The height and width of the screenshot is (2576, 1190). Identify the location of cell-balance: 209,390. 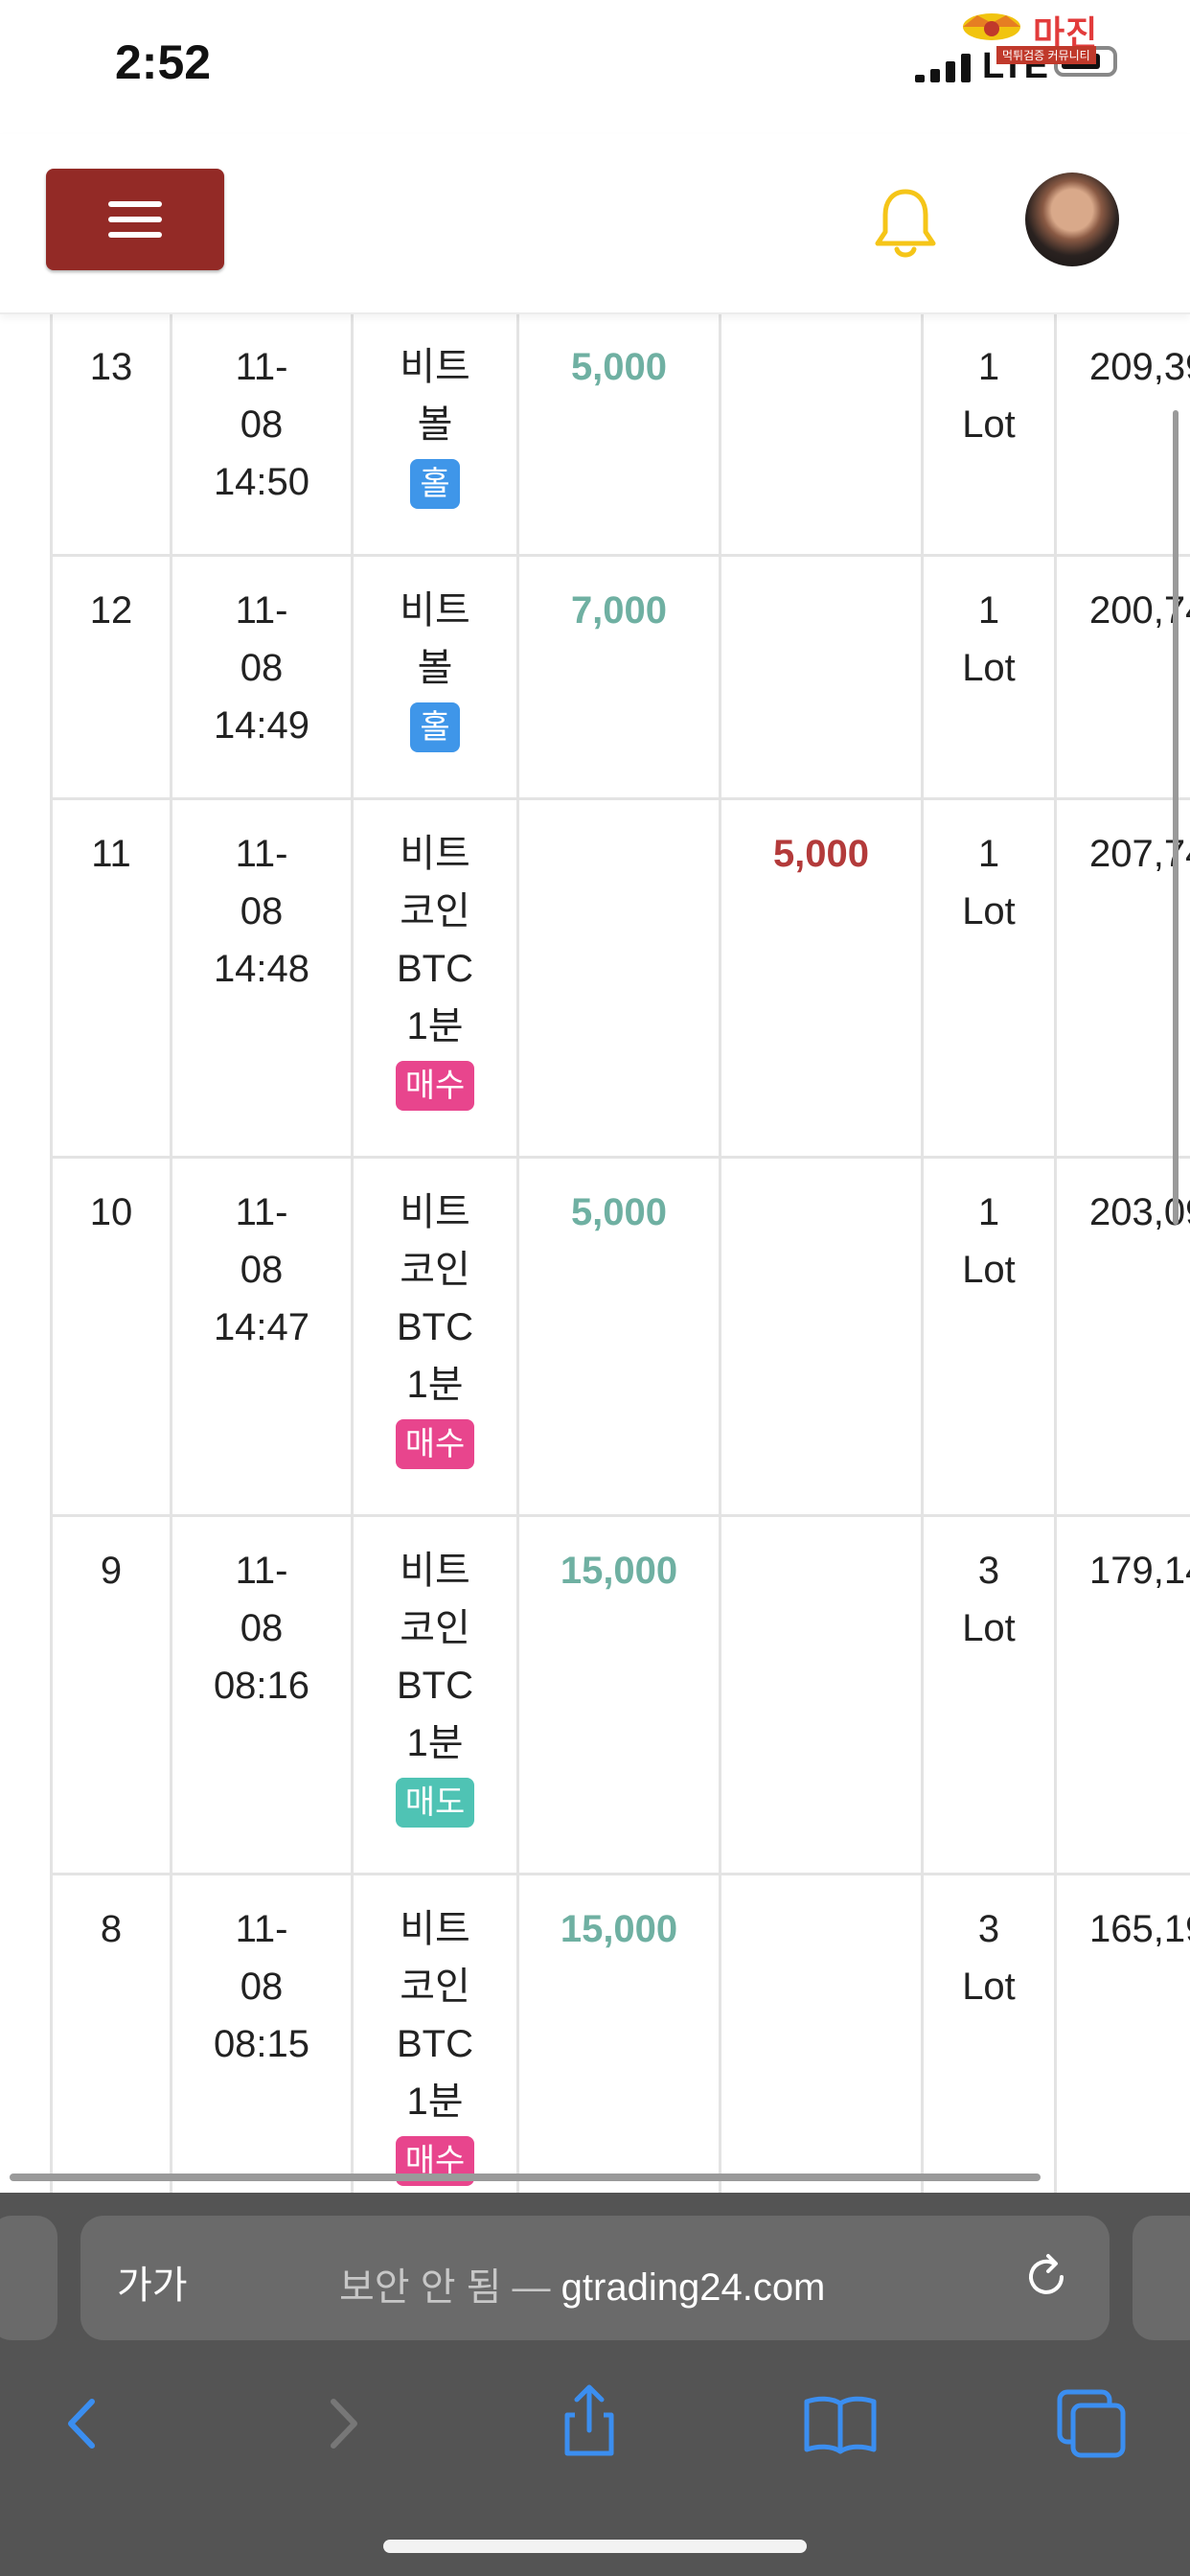
(1122, 434).